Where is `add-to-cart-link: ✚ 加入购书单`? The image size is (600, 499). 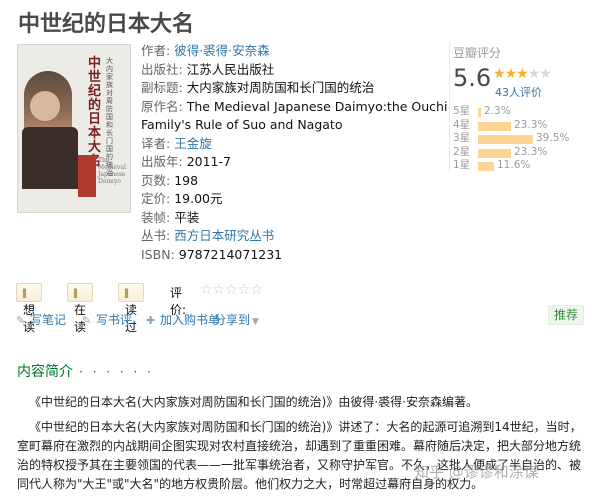
add-to-cart-link: ✚ 加入购书单 is located at coordinates (183, 319).